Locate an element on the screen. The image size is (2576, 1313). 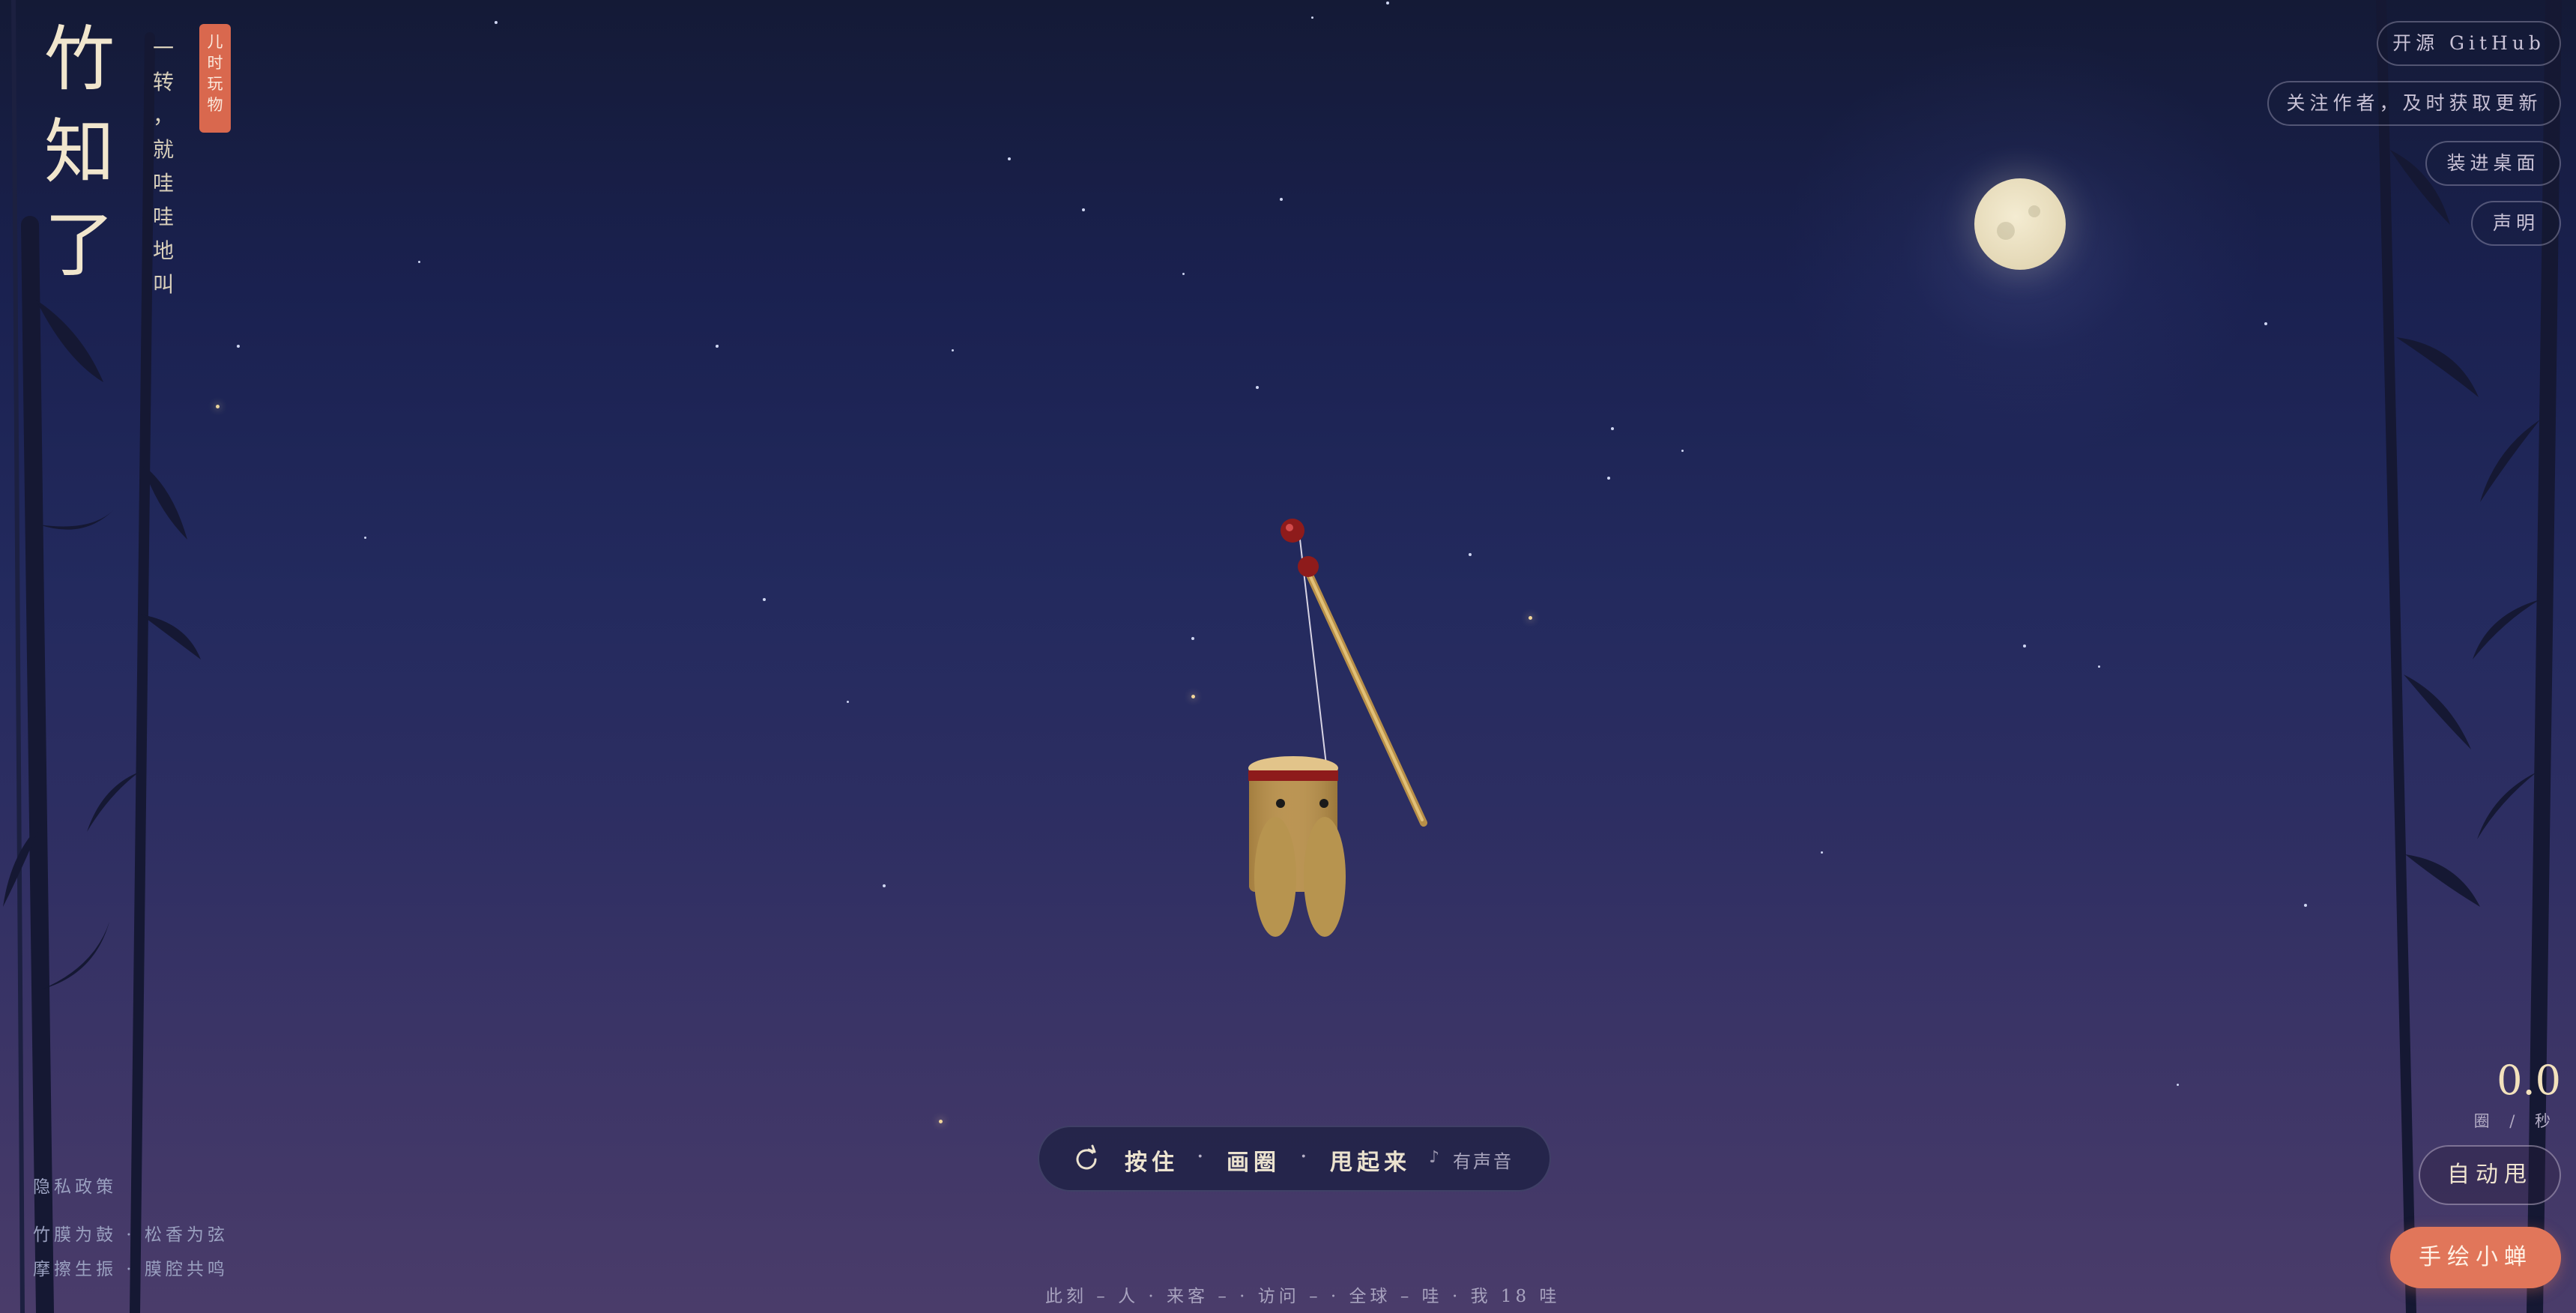
spin-rate-unit: 圈 / 秒 is located at coordinates (2515, 1121).